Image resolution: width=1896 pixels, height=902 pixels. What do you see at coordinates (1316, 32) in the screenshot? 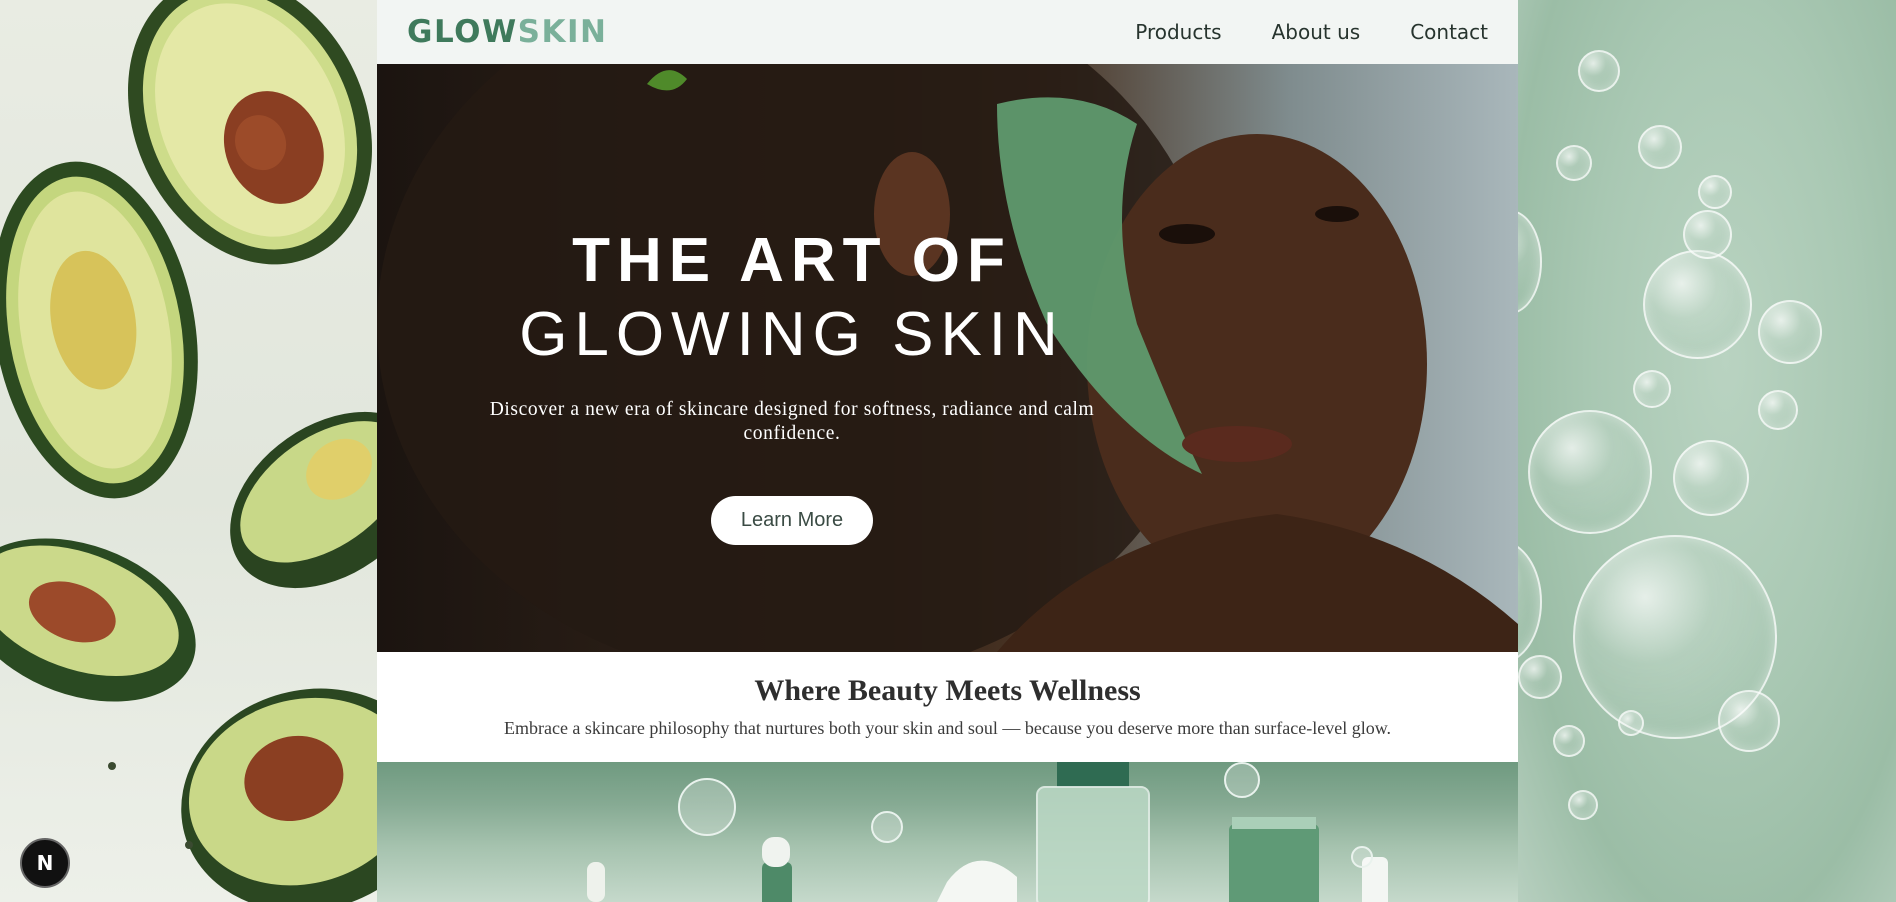
I see `nav-link-about-us: About us` at bounding box center [1316, 32].